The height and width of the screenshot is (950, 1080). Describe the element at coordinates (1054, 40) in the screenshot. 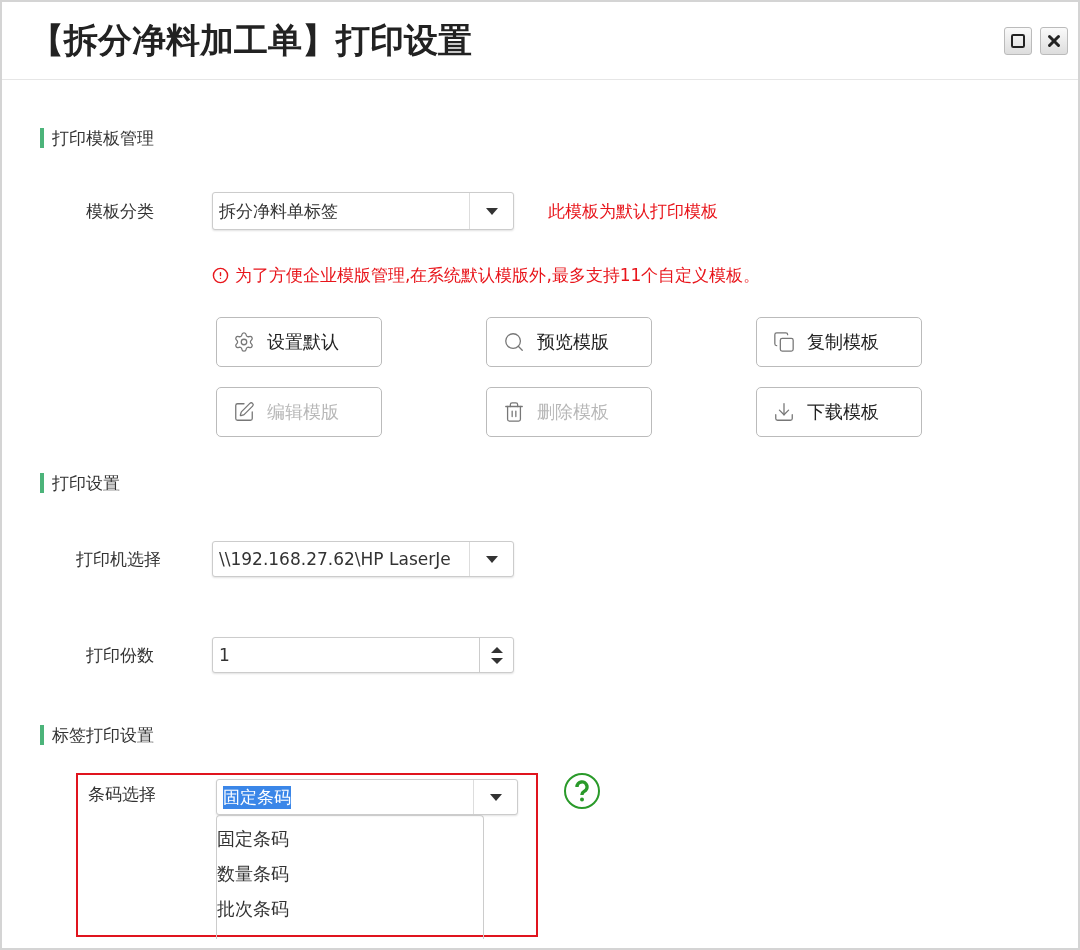

I see `close-button` at that location.